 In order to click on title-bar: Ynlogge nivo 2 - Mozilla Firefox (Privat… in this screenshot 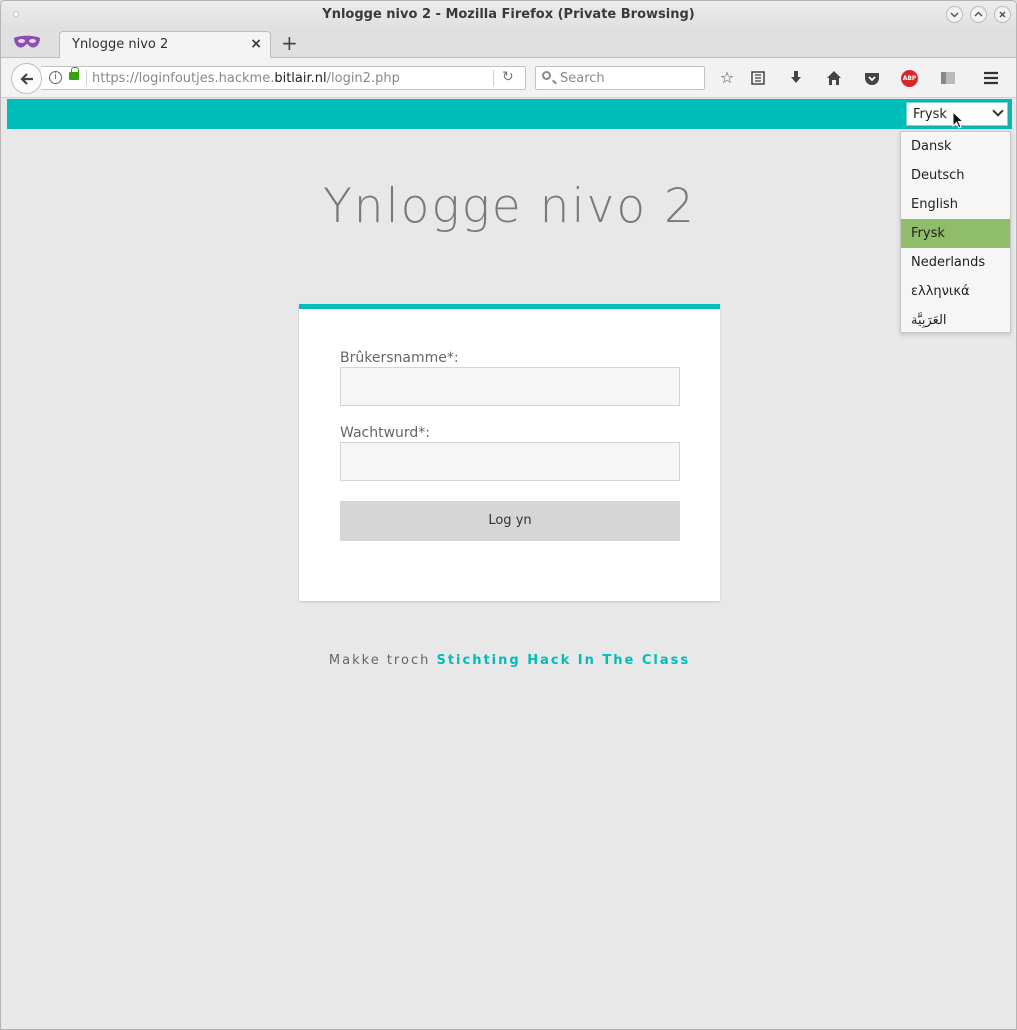, I will do `click(508, 15)`.